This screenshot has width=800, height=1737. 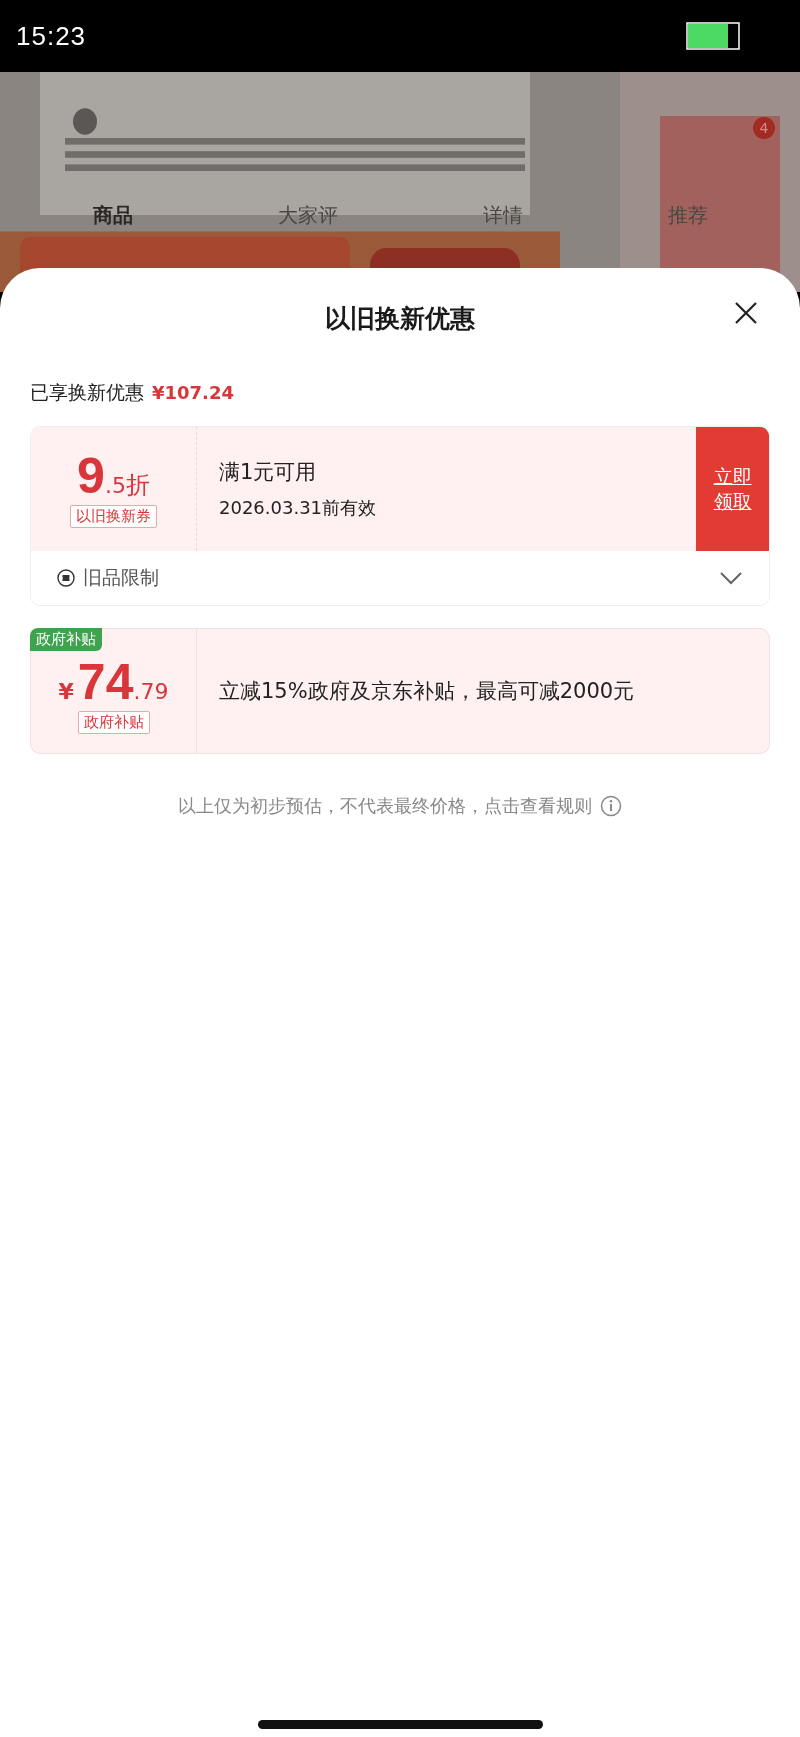 What do you see at coordinates (611, 806) in the screenshot?
I see `info-icon` at bounding box center [611, 806].